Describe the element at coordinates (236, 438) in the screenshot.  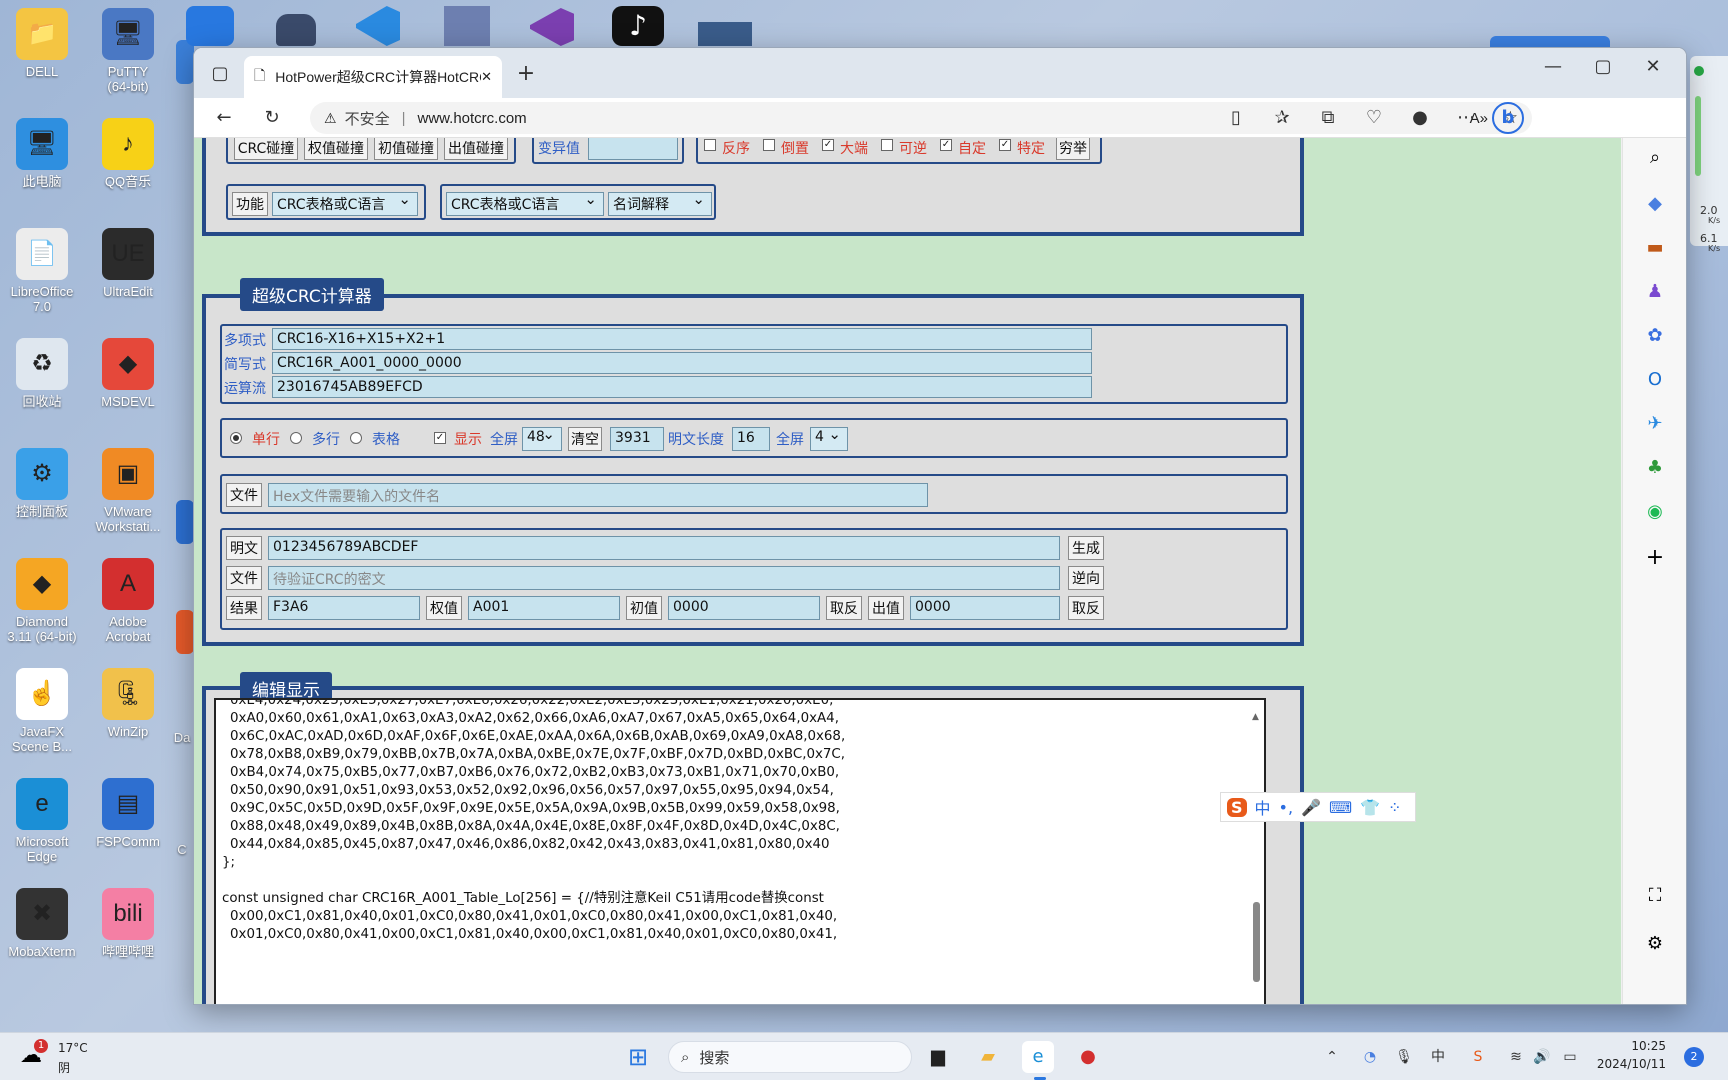
I see `mode-single-radio` at that location.